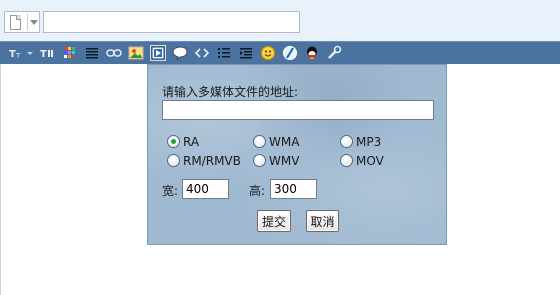 The image size is (560, 295). What do you see at coordinates (312, 53) in the screenshot?
I see `qq-icon` at bounding box center [312, 53].